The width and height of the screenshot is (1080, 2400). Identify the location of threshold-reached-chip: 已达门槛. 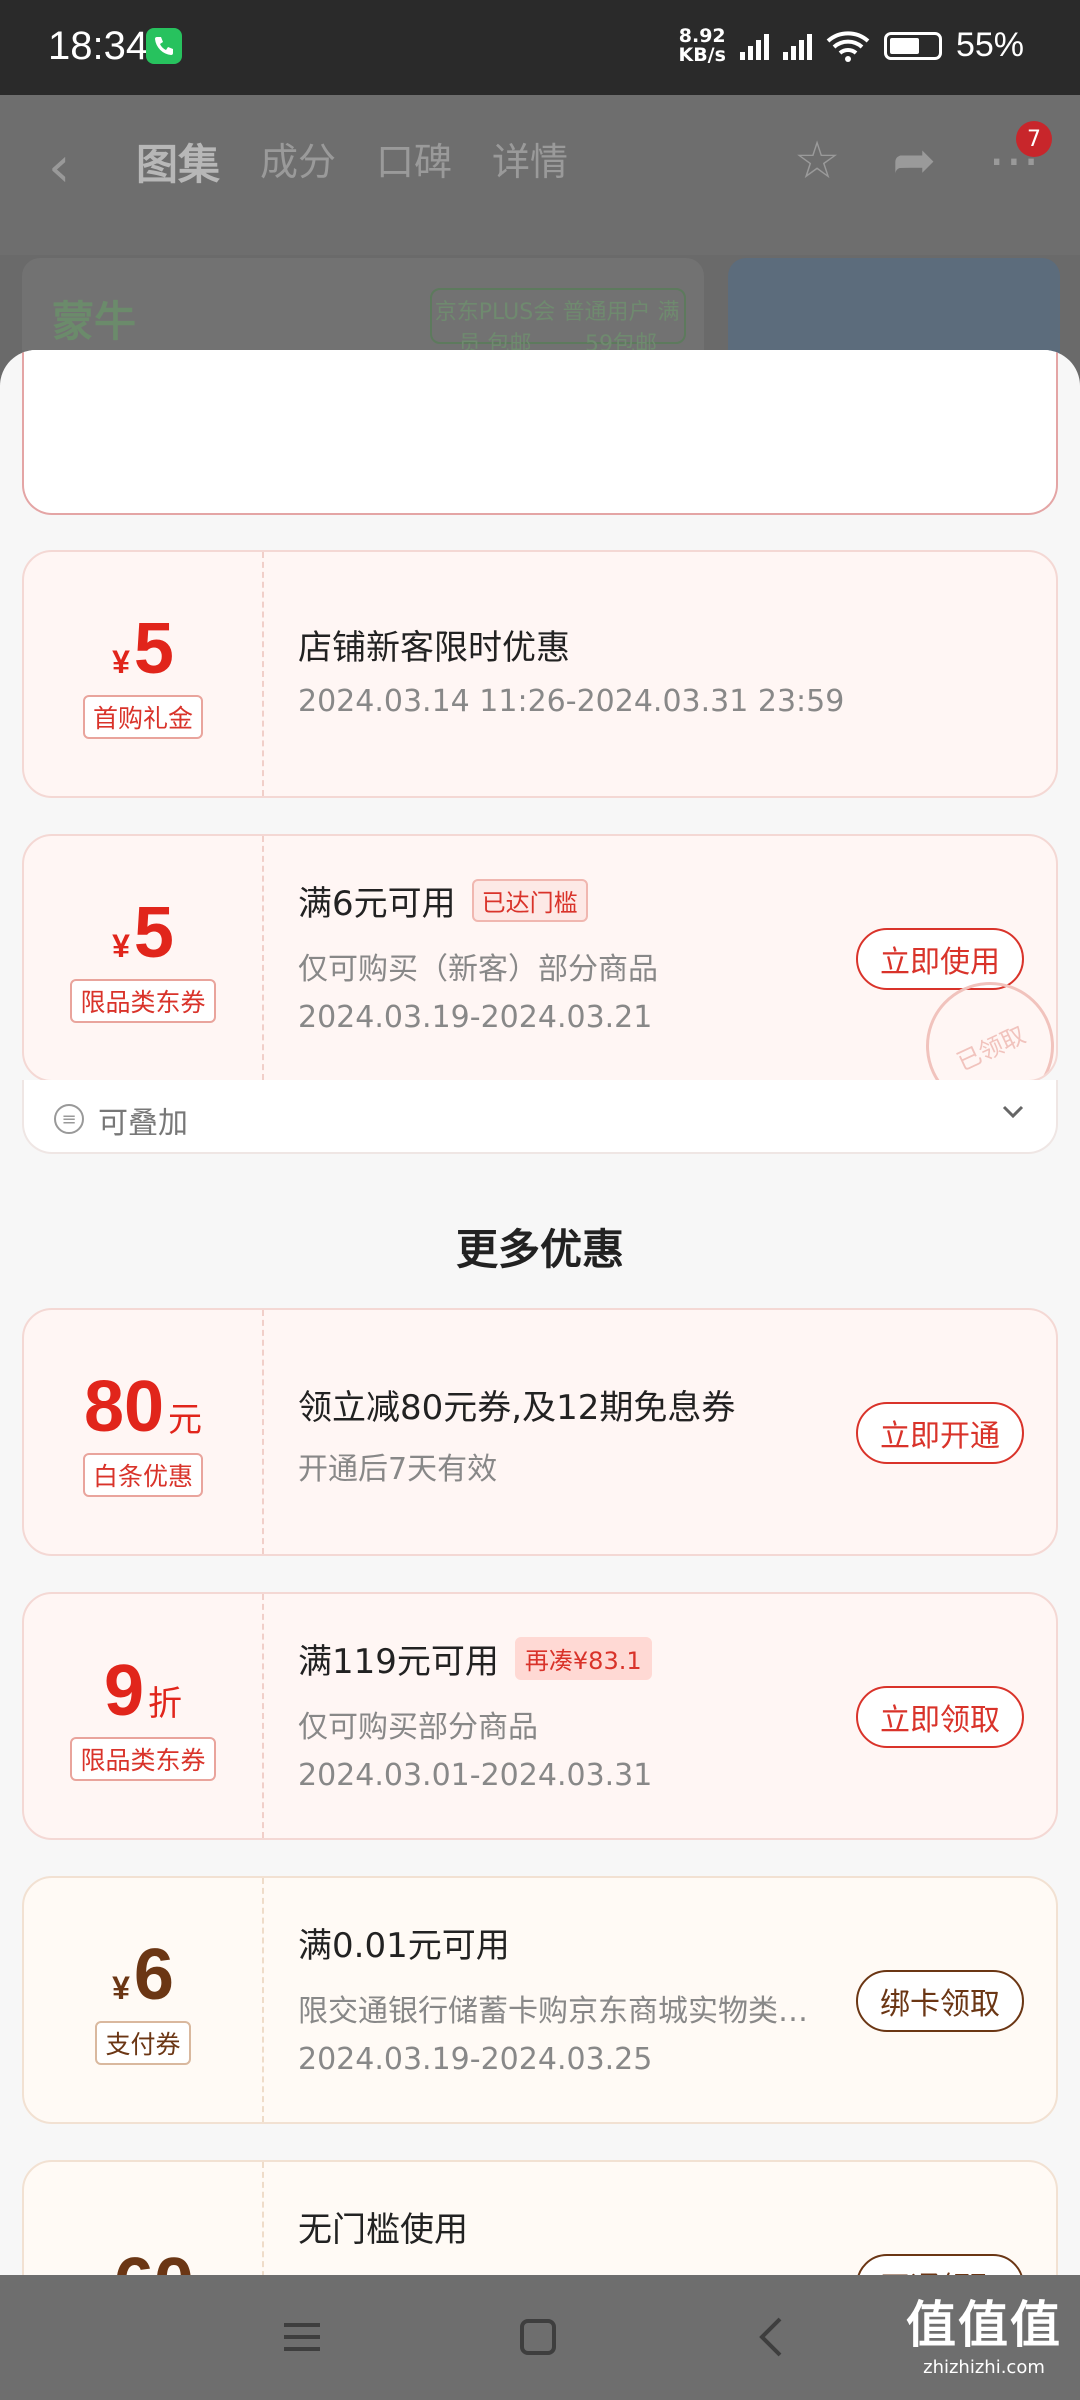
(529, 900).